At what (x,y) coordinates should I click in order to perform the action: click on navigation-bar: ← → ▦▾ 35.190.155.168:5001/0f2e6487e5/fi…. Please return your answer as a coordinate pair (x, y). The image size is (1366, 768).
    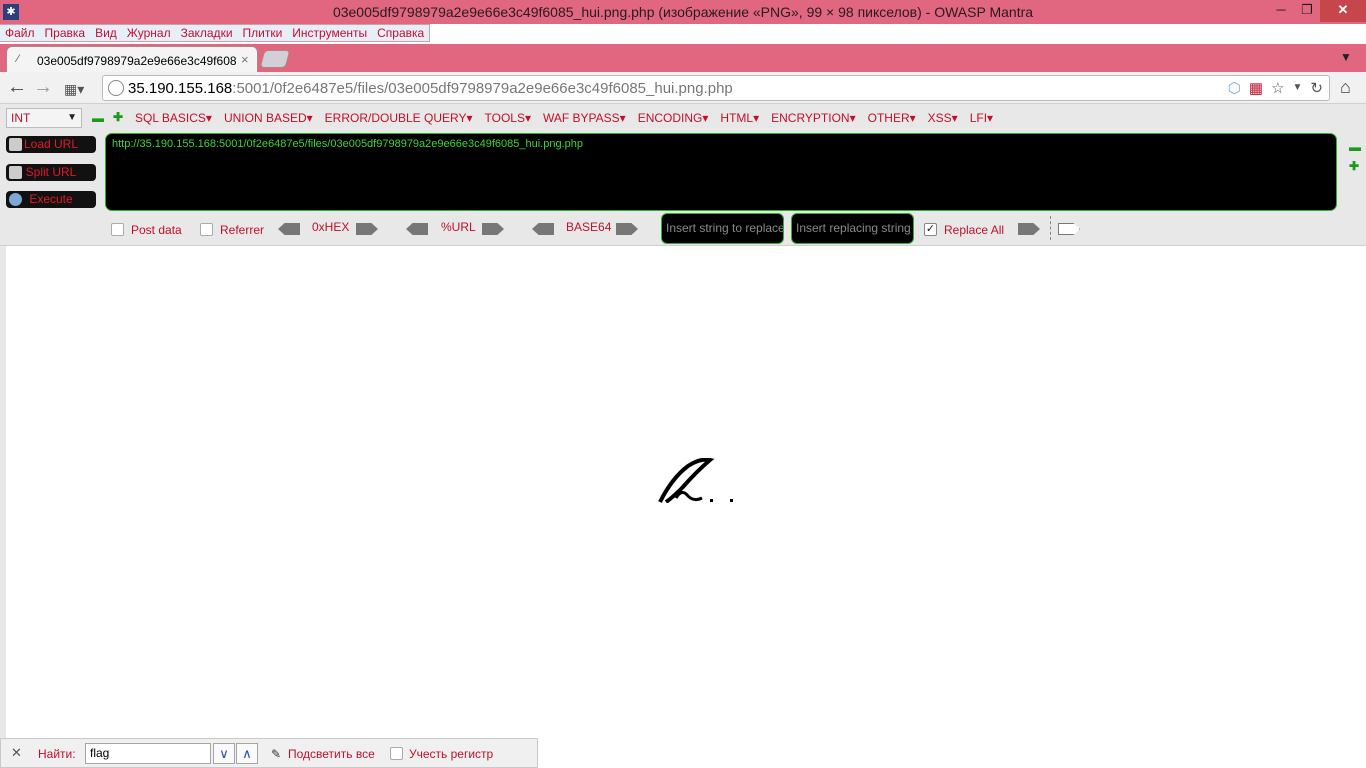
    Looking at the image, I should click on (683, 88).